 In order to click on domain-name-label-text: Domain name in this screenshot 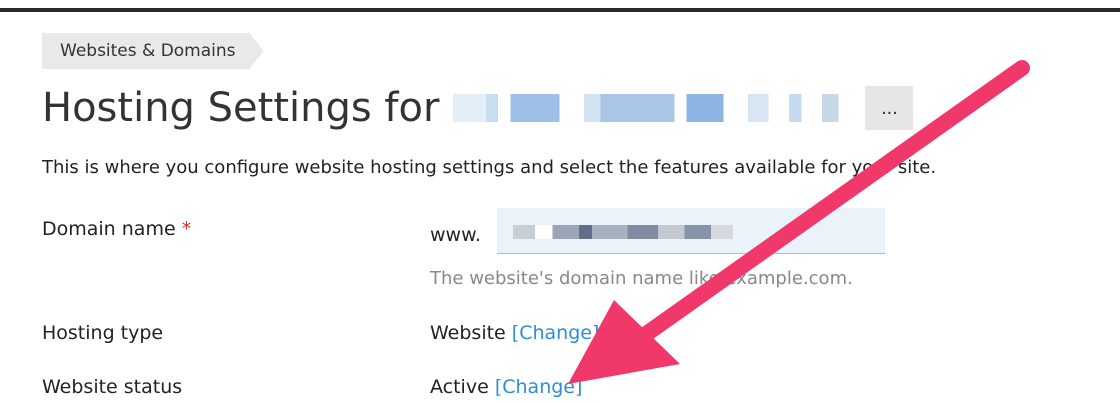, I will do `click(109, 229)`.